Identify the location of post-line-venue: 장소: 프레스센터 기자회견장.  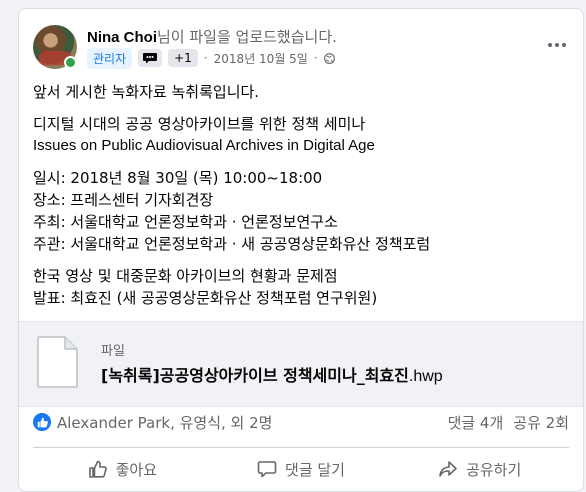
(123, 200).